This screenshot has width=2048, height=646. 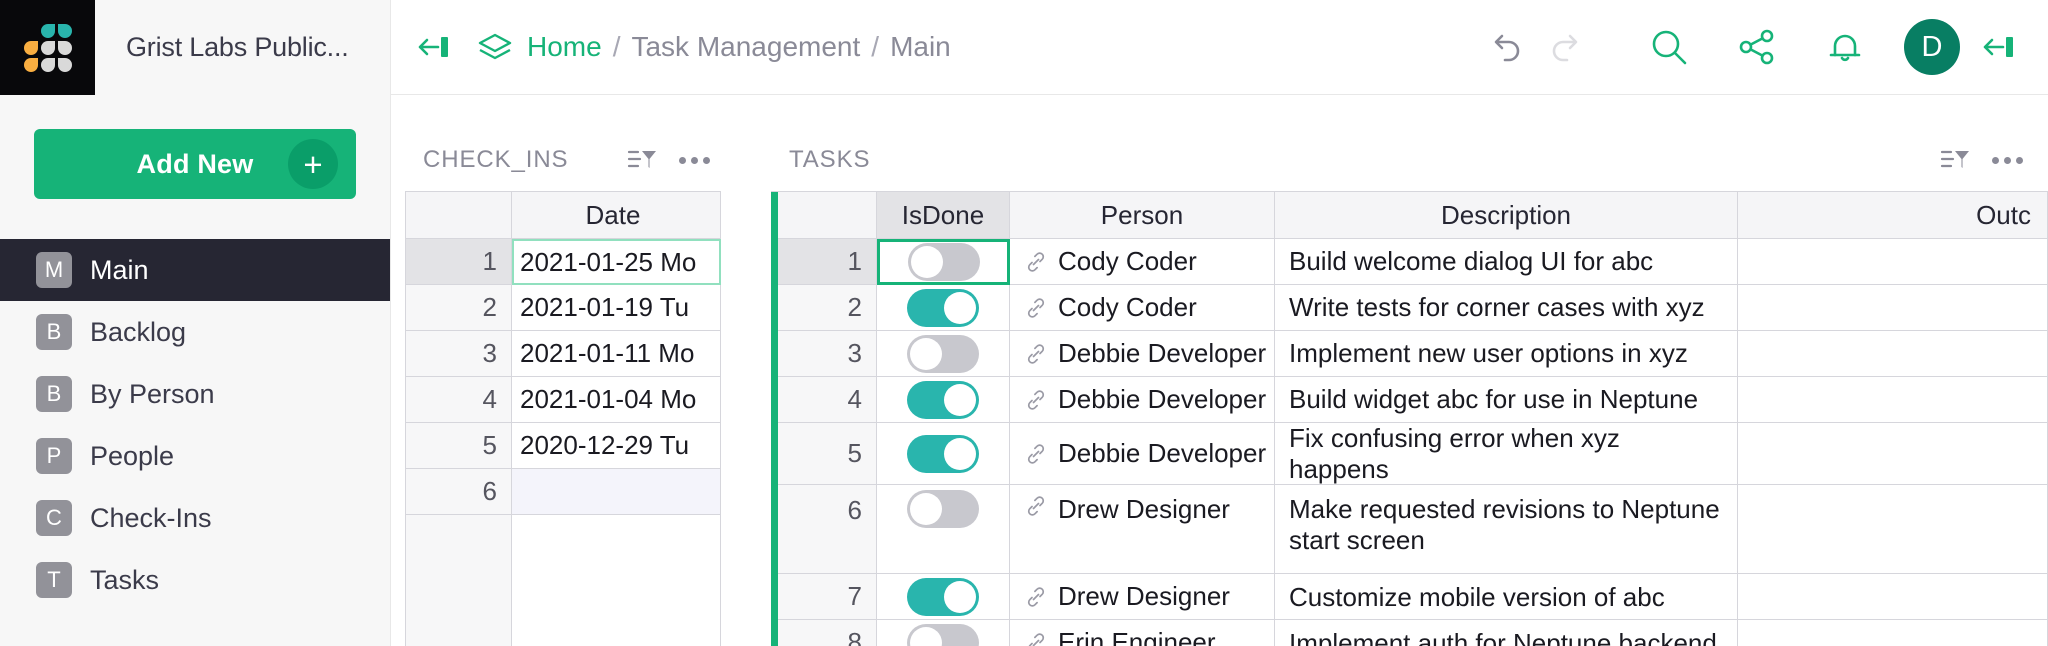 I want to click on undo-button, so click(x=1505, y=47).